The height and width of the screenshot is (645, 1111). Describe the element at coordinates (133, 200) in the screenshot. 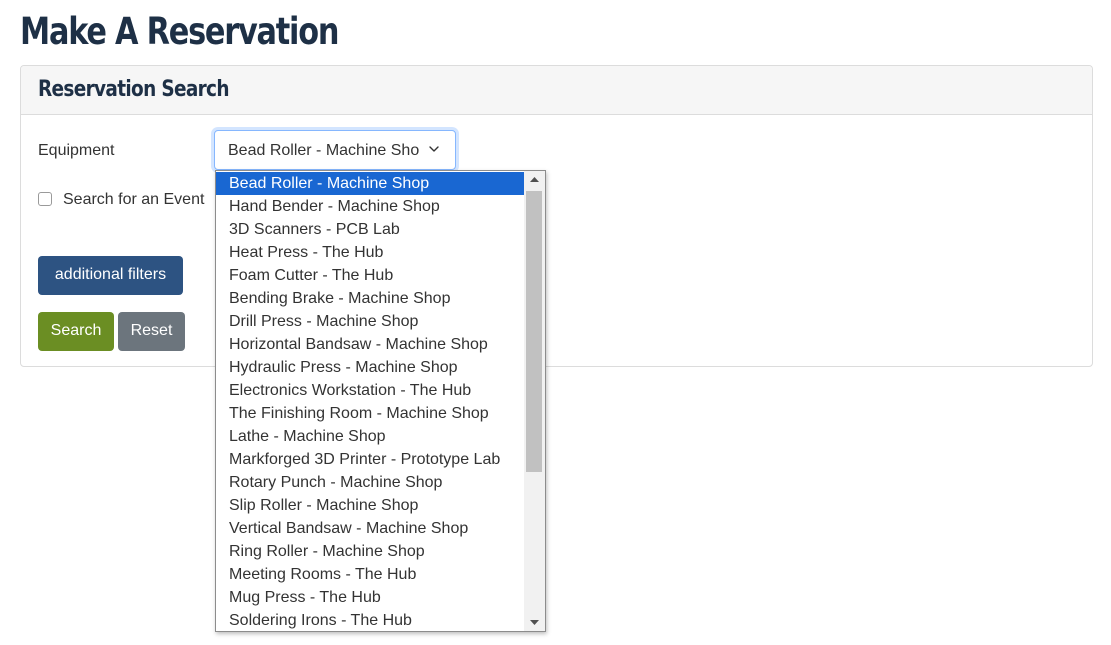

I see `search-event-label: Search for an Event` at that location.